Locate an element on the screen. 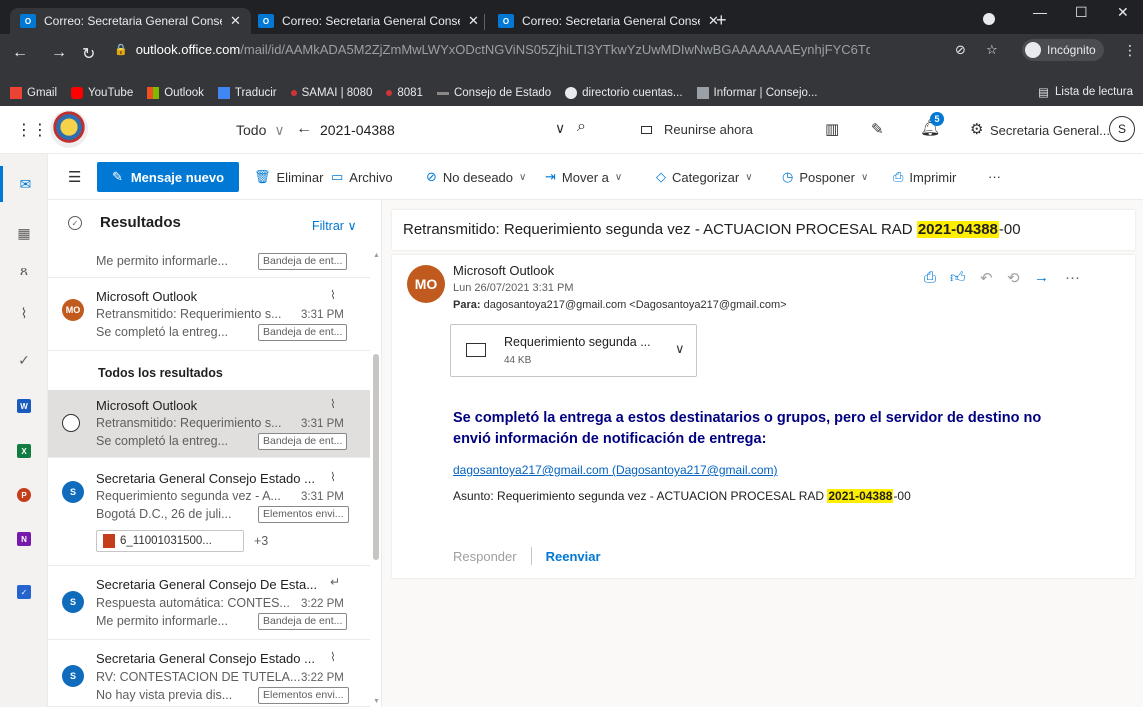  bookmark-traducir: Traducir is located at coordinates (247, 93).